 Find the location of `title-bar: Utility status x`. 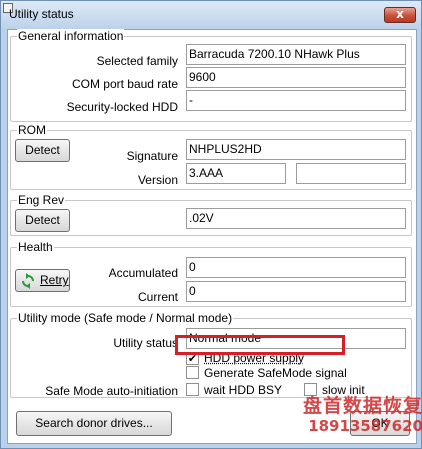

title-bar: Utility status x is located at coordinates (211, 15).